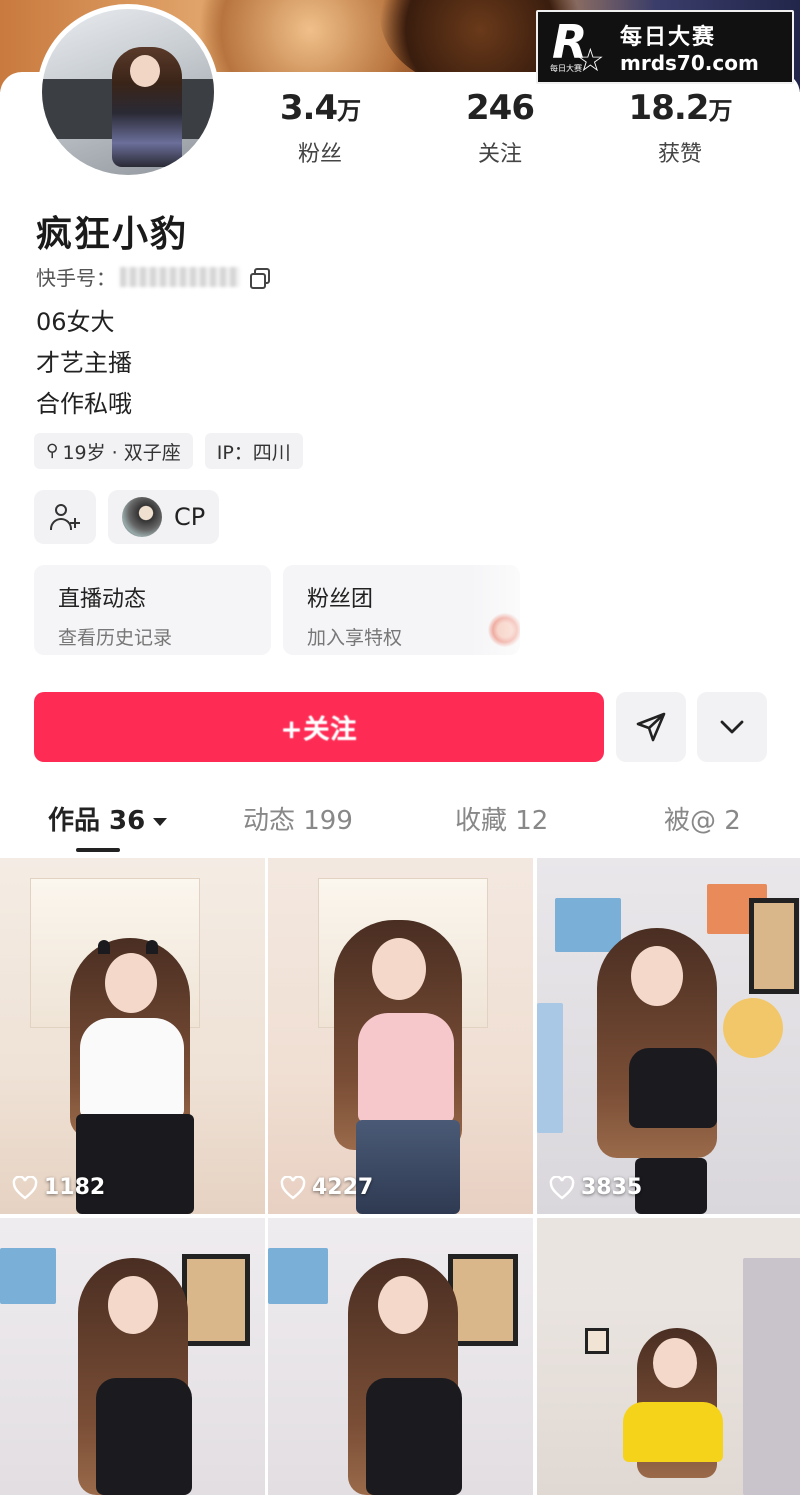 The width and height of the screenshot is (800, 1495). What do you see at coordinates (510, 610) in the screenshot?
I see `panel-fade` at bounding box center [510, 610].